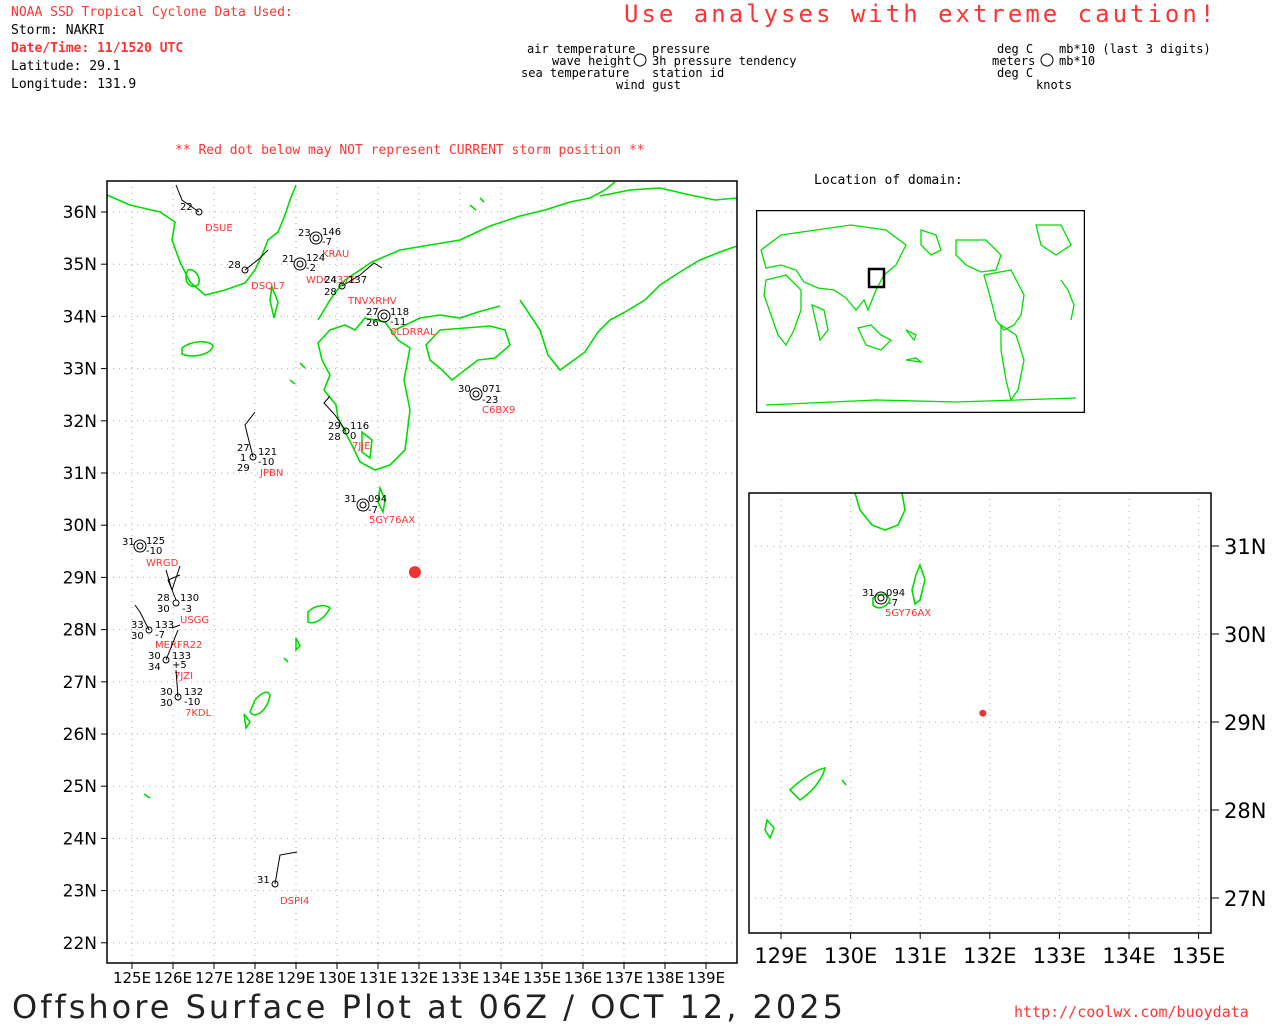  Describe the element at coordinates (1059, 956) in the screenshot. I see `lon-label: 133E` at that location.